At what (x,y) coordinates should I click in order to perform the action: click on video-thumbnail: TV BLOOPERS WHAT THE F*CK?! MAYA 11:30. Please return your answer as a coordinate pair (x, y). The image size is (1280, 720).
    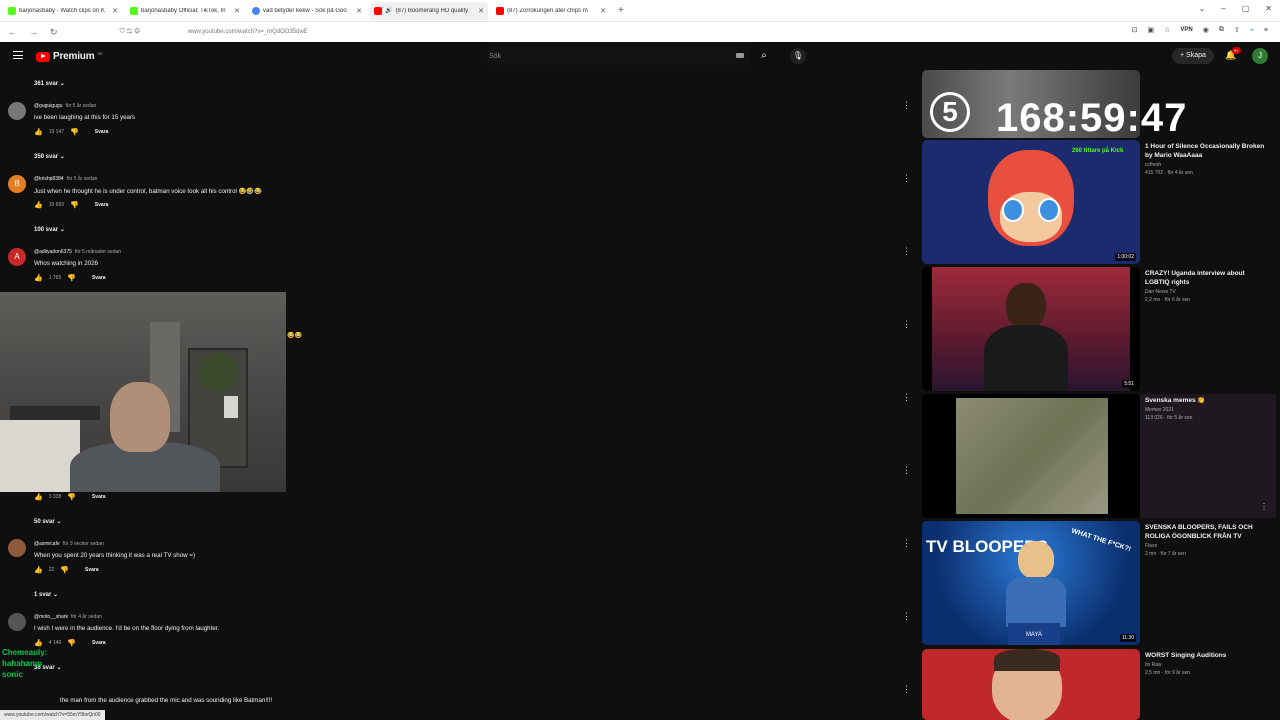
    Looking at the image, I should click on (1031, 583).